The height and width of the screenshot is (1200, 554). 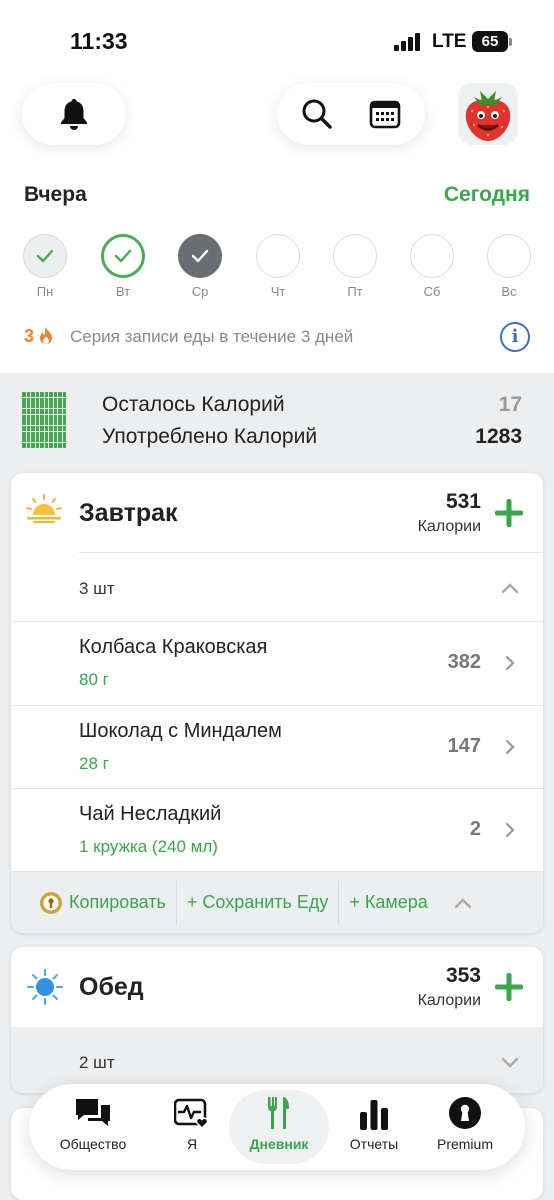 I want to click on health-icon, so click(x=192, y=1110).